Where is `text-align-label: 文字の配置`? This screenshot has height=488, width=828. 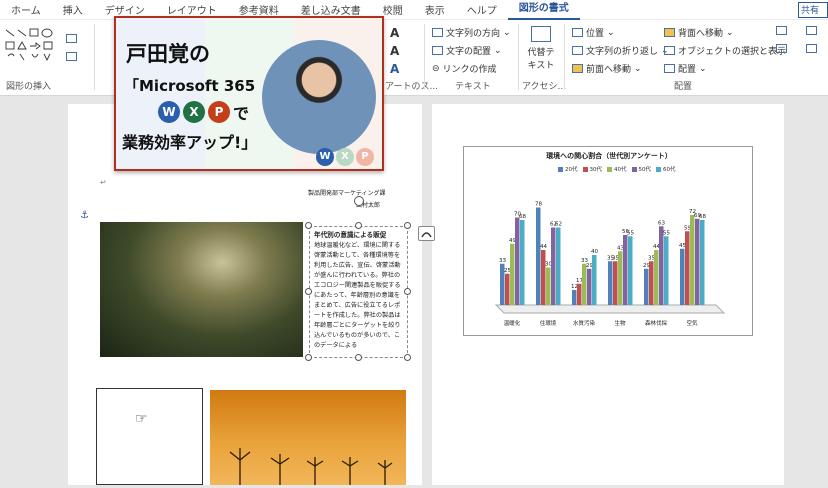 text-align-label: 文字の配置 is located at coordinates (469, 52).